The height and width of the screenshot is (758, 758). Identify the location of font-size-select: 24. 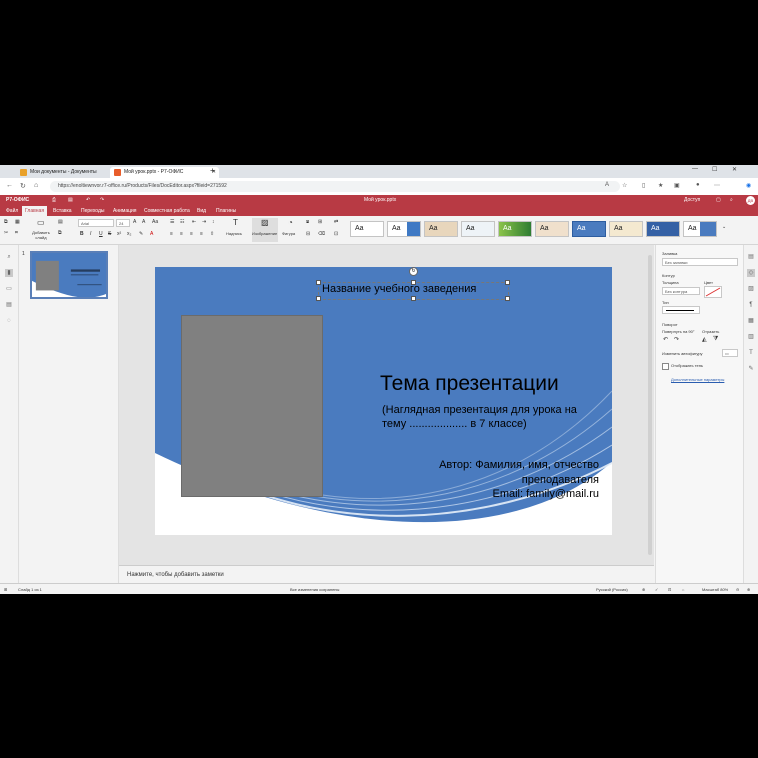
(123, 223).